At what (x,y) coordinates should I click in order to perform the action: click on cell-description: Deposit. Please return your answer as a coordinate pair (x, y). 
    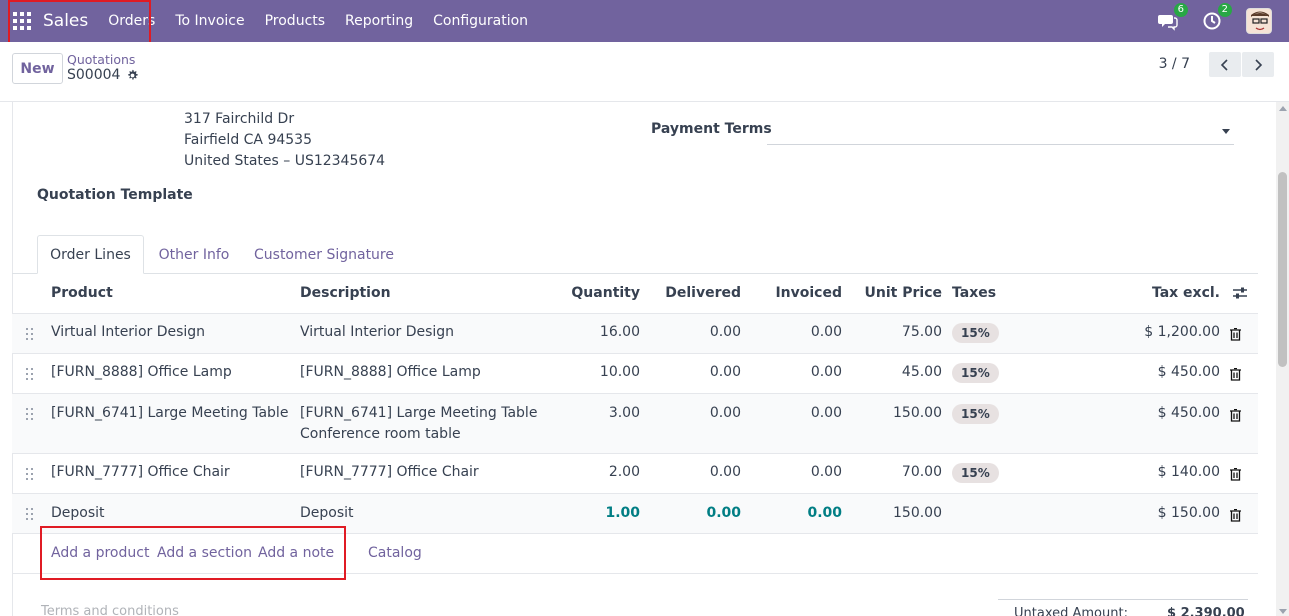
    Looking at the image, I should click on (327, 513).